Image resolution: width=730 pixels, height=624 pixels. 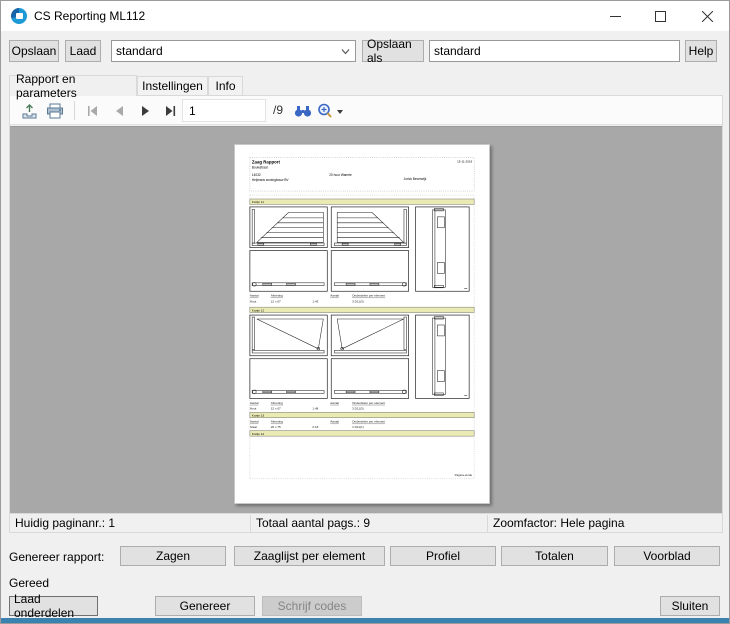 What do you see at coordinates (690, 606) in the screenshot?
I see `sluiten-button: Sluiten` at bounding box center [690, 606].